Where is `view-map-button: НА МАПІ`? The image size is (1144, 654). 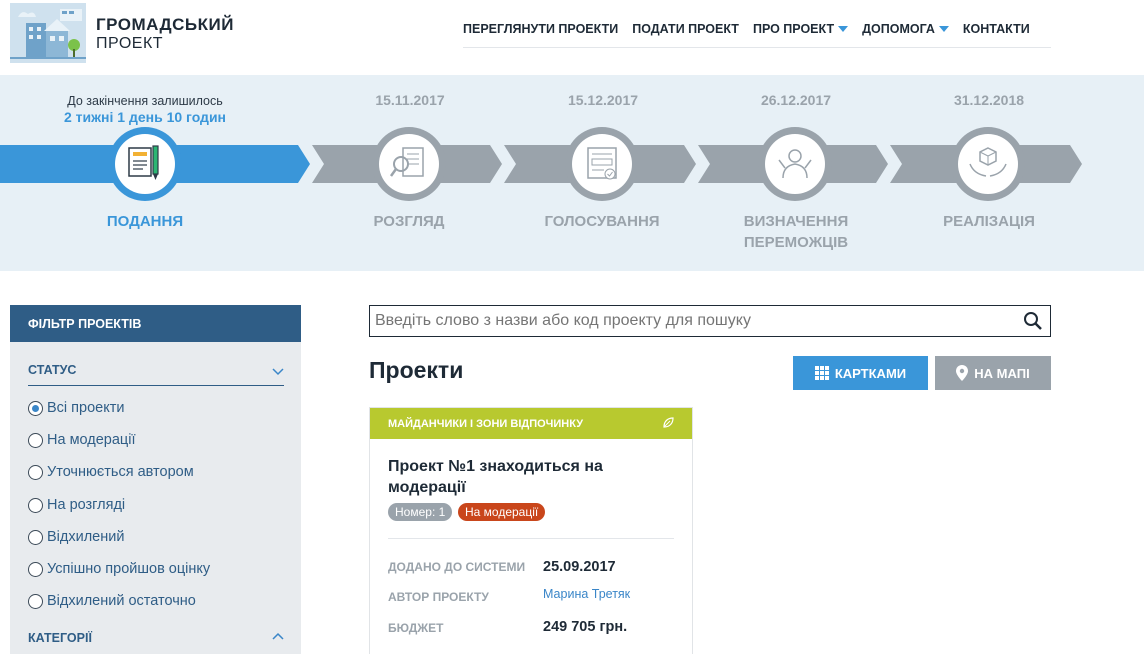 view-map-button: НА МАПІ is located at coordinates (993, 373).